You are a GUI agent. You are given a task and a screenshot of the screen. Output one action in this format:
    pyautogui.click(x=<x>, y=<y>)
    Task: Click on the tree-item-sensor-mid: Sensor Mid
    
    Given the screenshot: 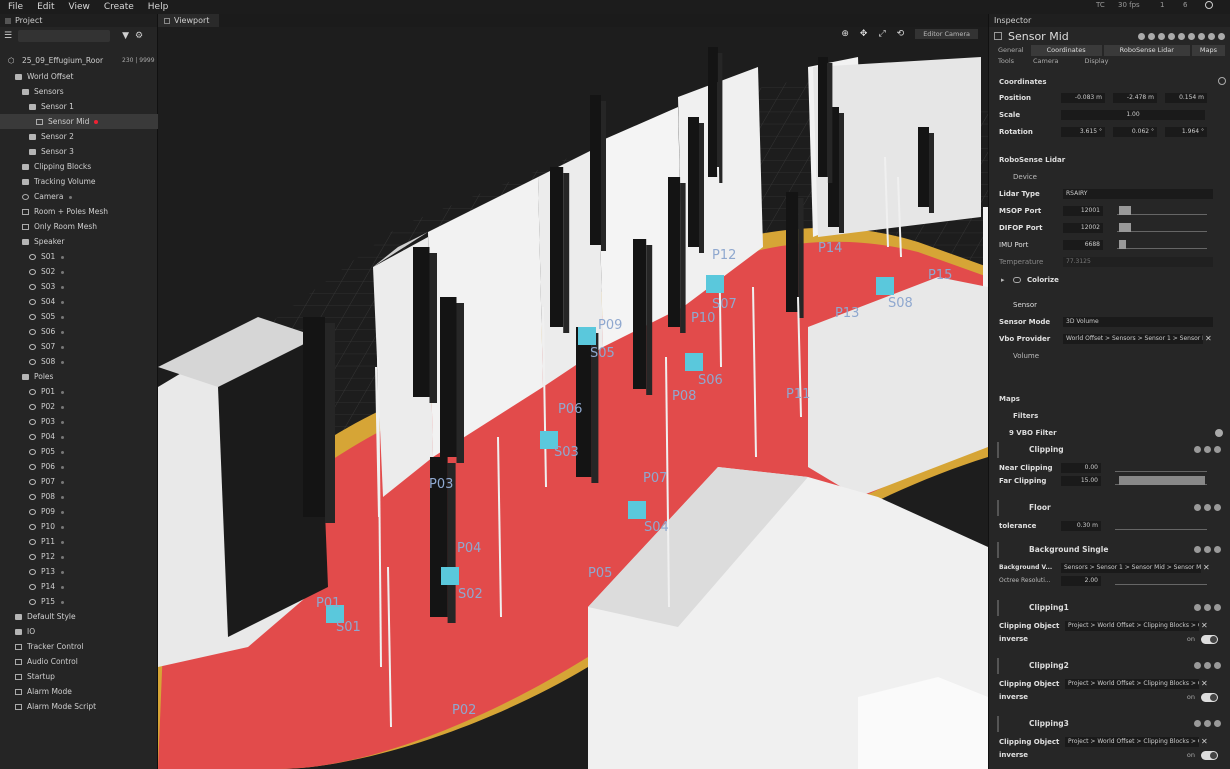 What is the action you would take?
    pyautogui.click(x=79, y=121)
    